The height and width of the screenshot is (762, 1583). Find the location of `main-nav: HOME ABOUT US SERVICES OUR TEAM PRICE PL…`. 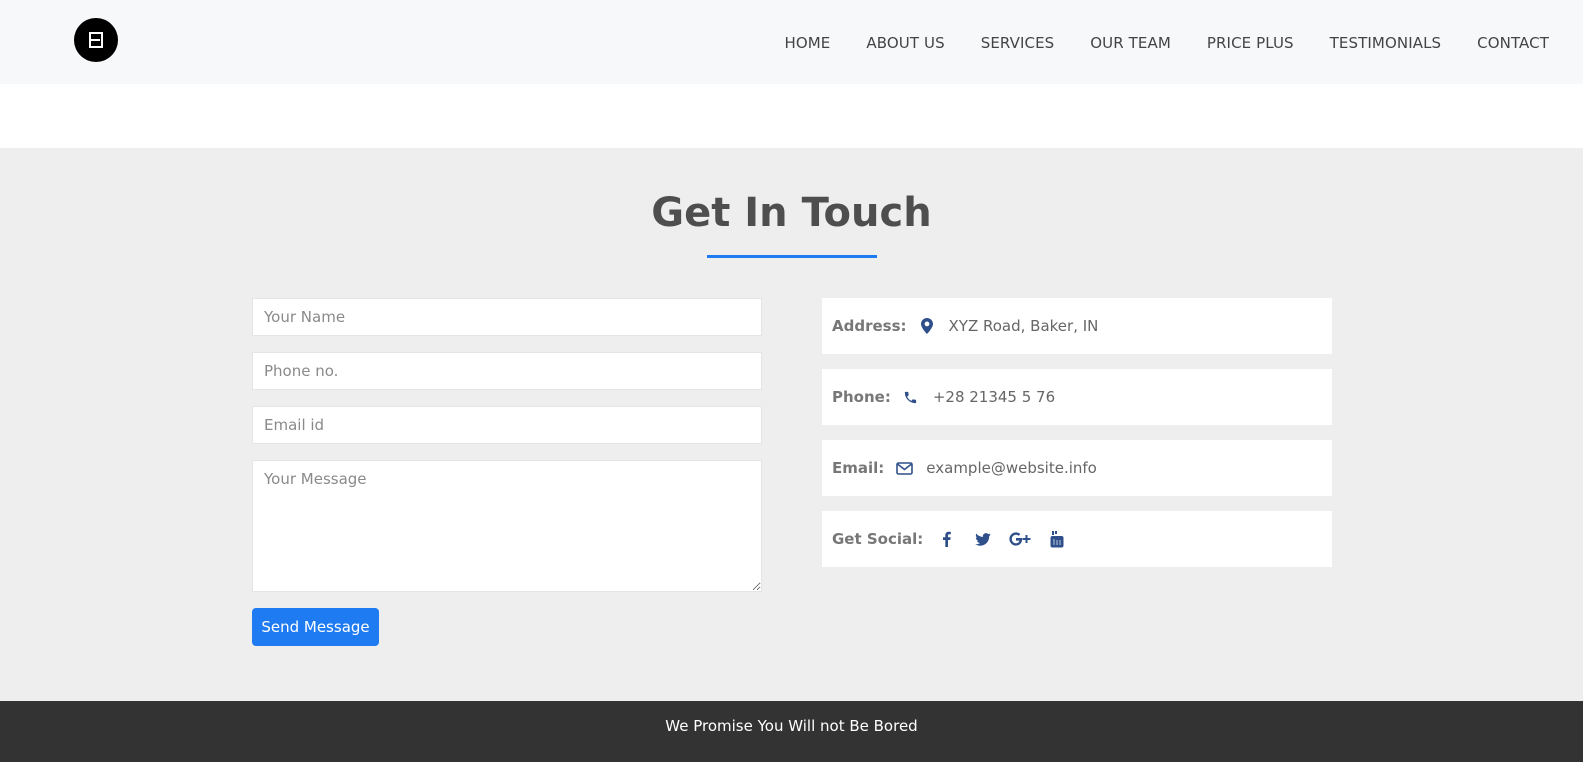

main-nav: HOME ABOUT US SERVICES OUR TEAM PRICE PL… is located at coordinates (1148, 42).